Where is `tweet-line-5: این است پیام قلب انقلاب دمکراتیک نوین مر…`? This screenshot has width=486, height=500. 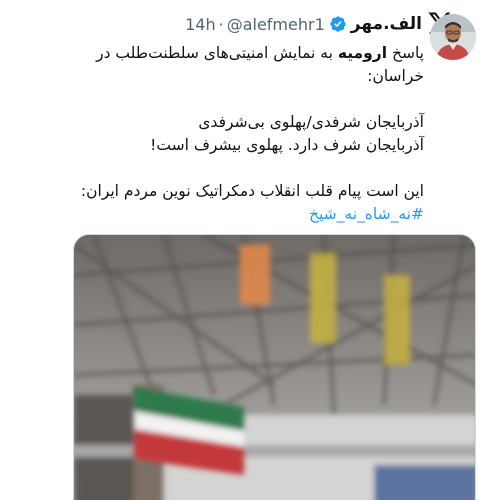 tweet-line-5: این است پیام قلب انقلاب دمکراتیک نوین مر… is located at coordinates (252, 191).